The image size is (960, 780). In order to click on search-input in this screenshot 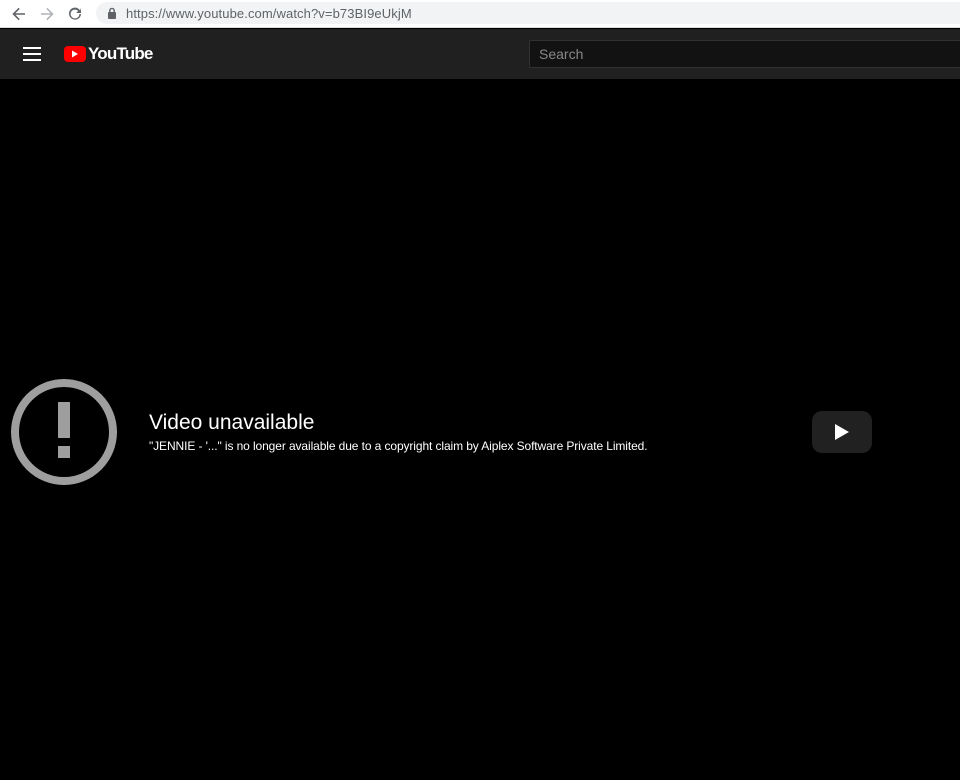, I will do `click(745, 54)`.